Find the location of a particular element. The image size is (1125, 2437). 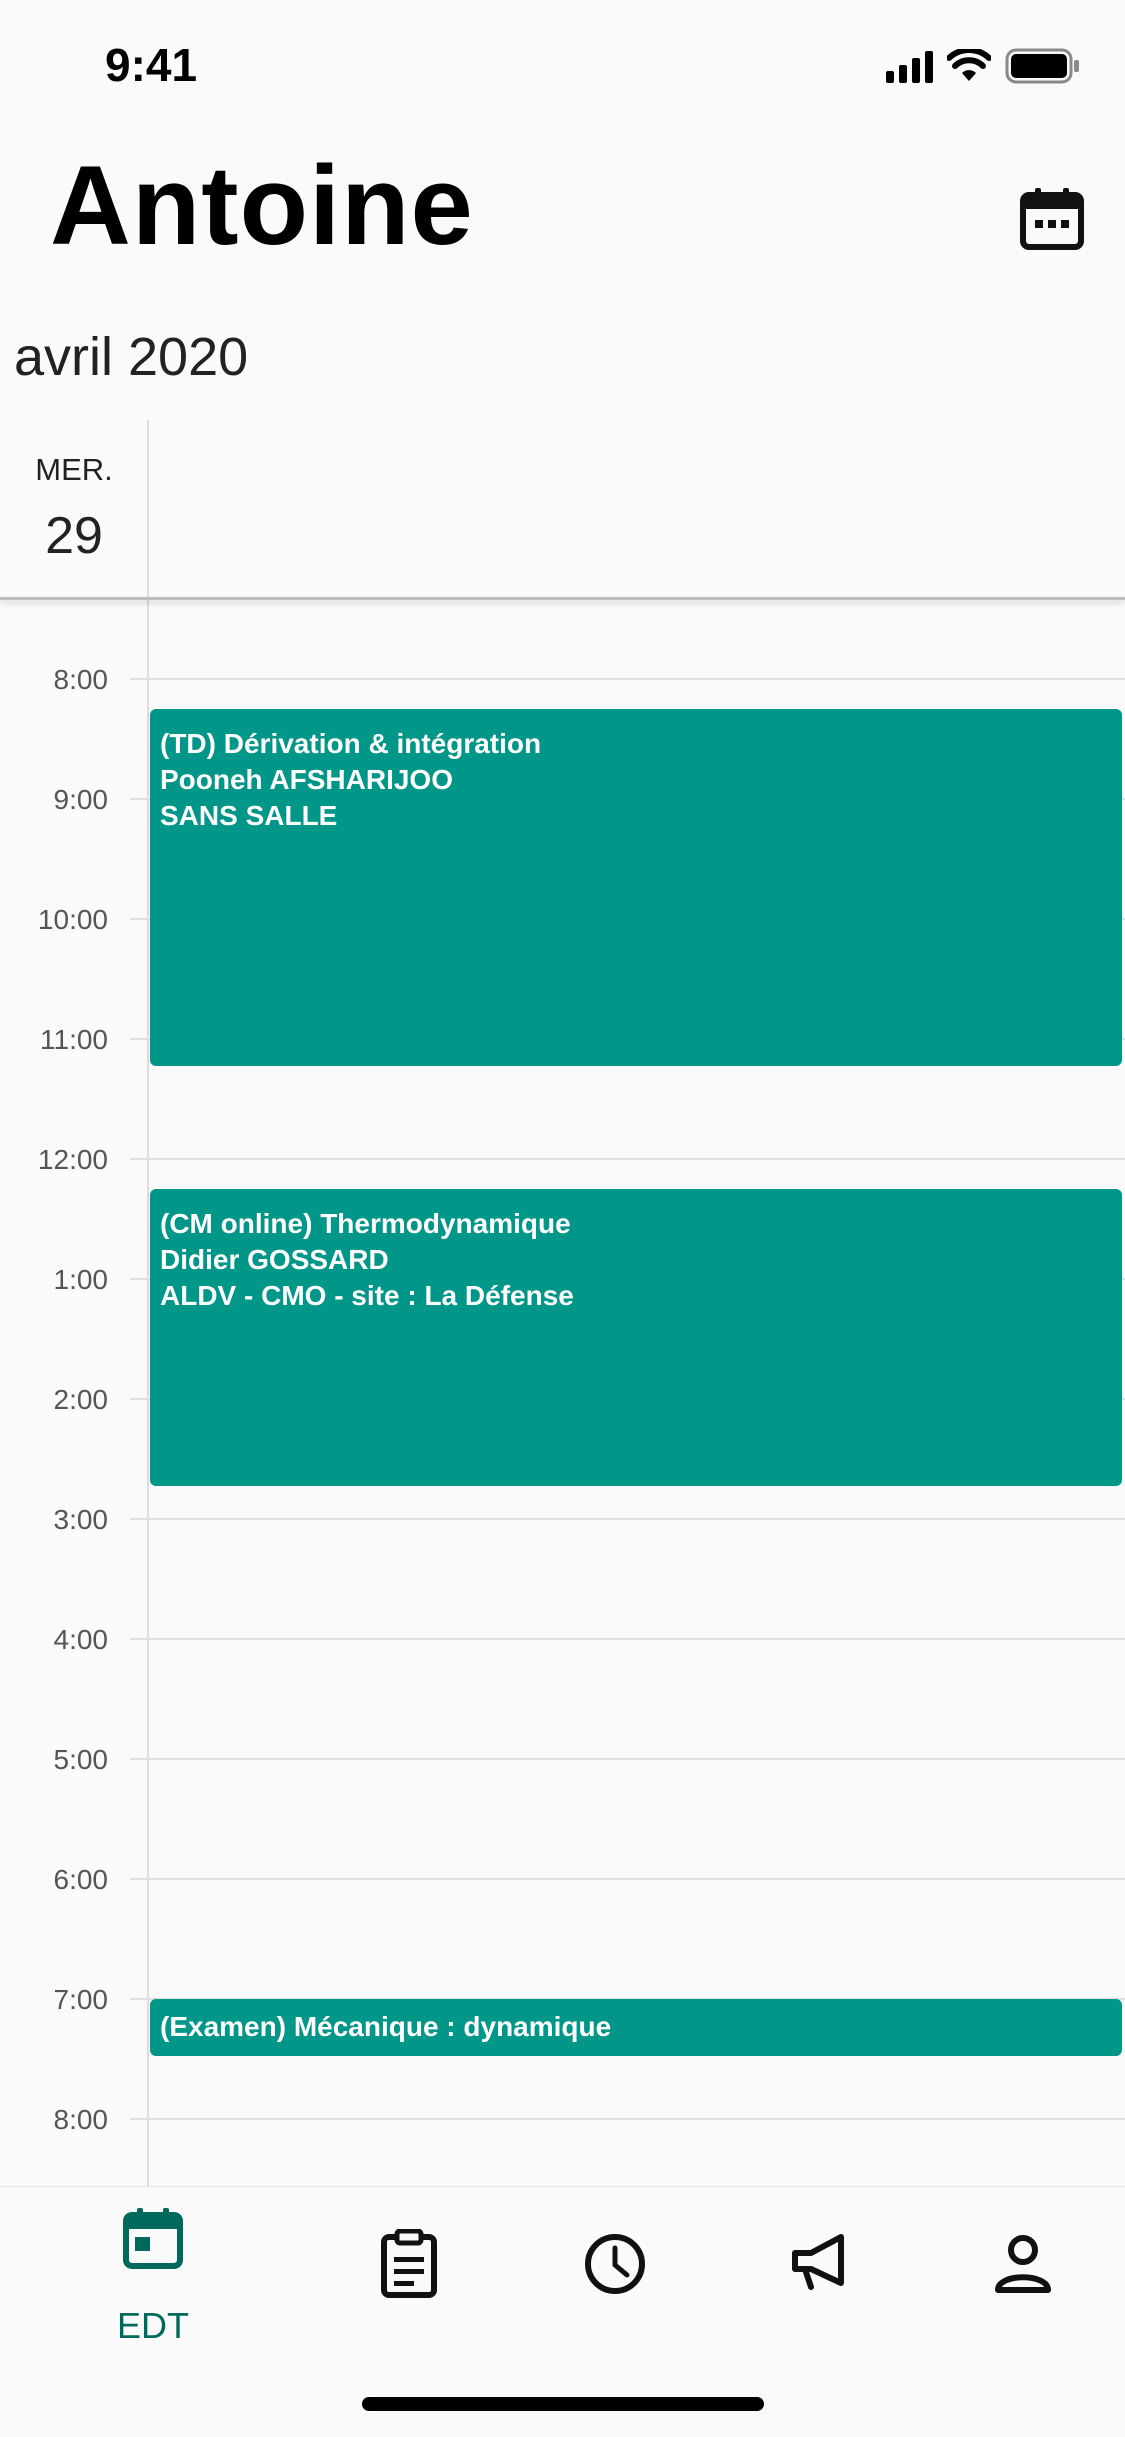

event-title: (Examen) Mécanique : dynamique is located at coordinates (386, 2026).